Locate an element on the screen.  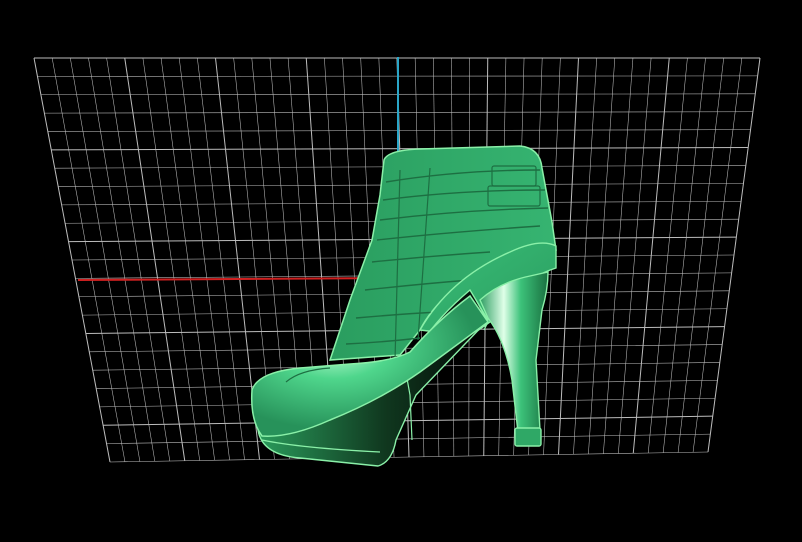
heel-tip is located at coordinates (528, 437).